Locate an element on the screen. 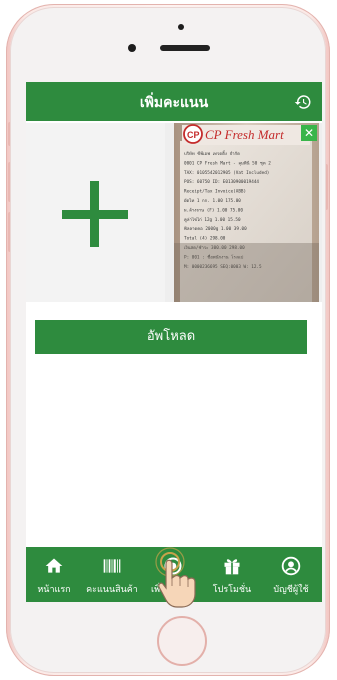 Image resolution: width=337 pixels, height=680 pixels. nav-label-product-points: คะแนนสินค้า is located at coordinates (112, 590).